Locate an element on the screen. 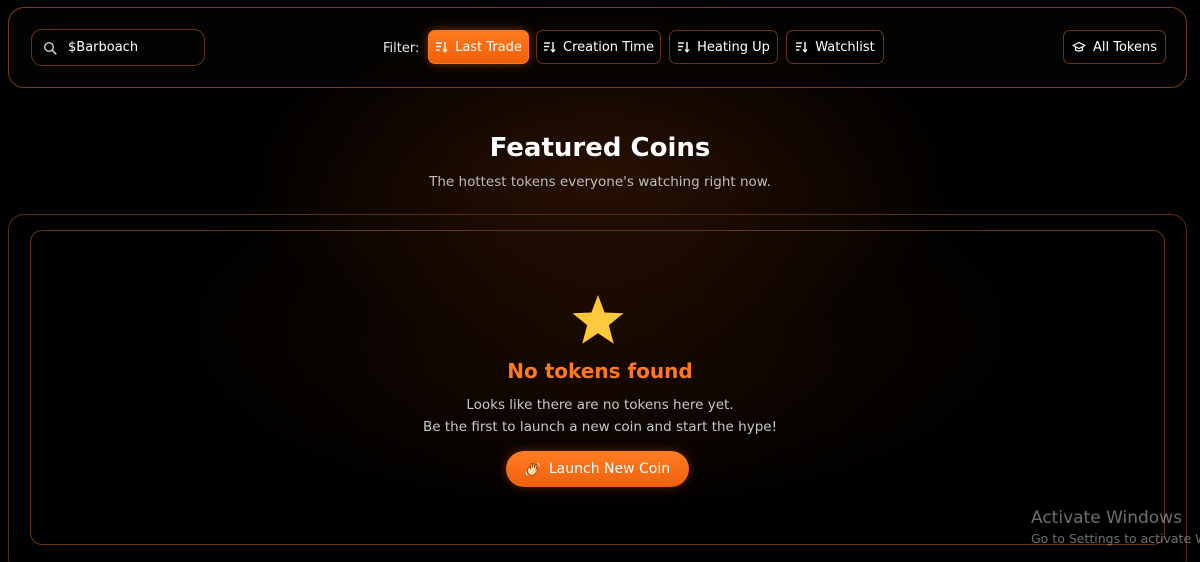 The width and height of the screenshot is (1200, 562). search-input is located at coordinates (126, 47).